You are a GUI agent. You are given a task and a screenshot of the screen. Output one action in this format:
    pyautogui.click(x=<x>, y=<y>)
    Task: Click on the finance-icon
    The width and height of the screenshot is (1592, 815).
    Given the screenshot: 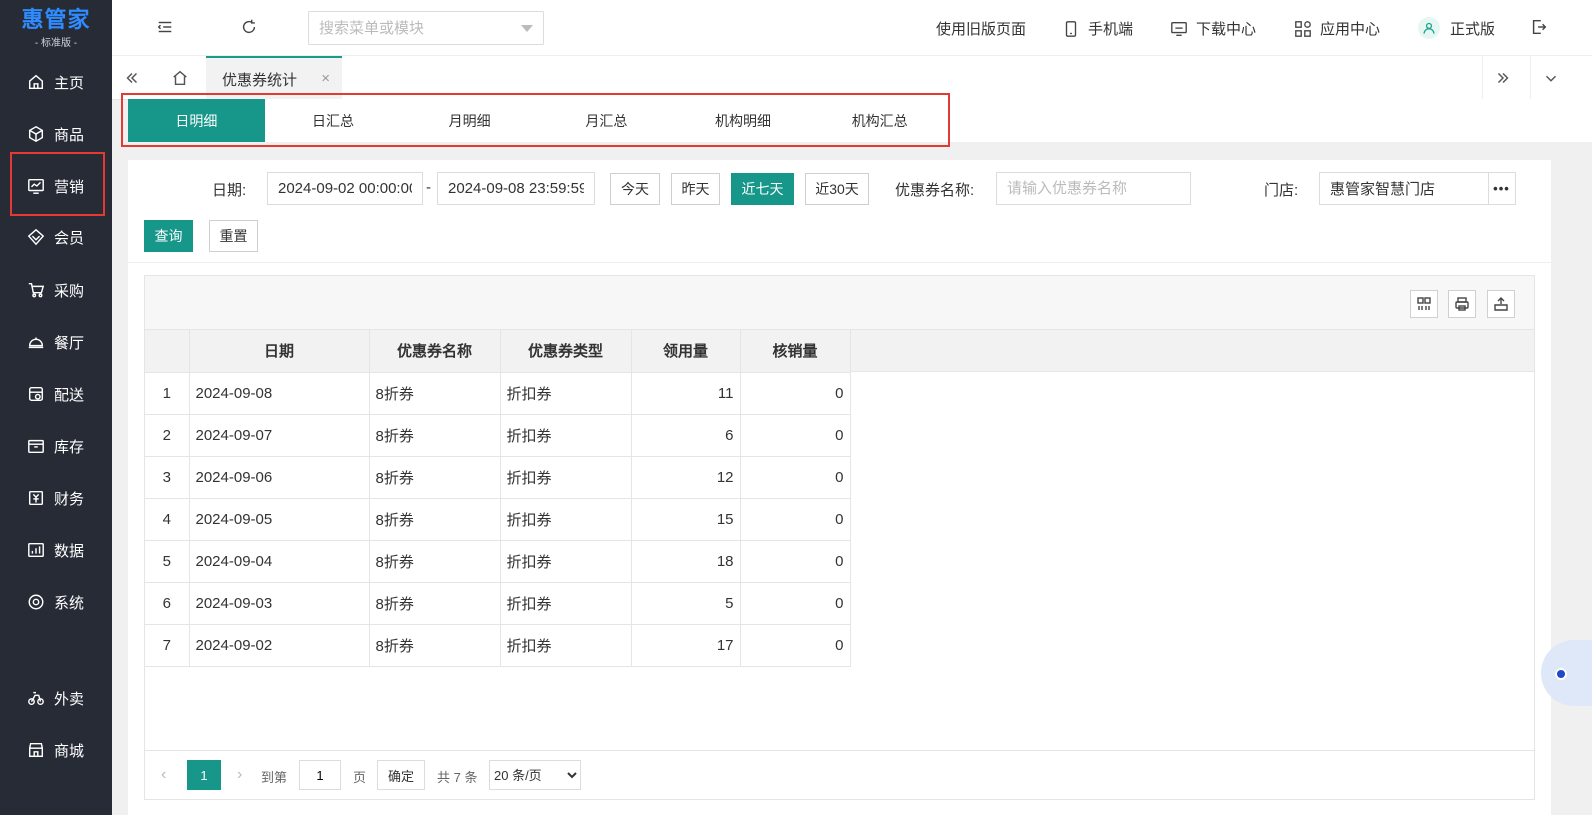 What is the action you would take?
    pyautogui.click(x=36, y=498)
    